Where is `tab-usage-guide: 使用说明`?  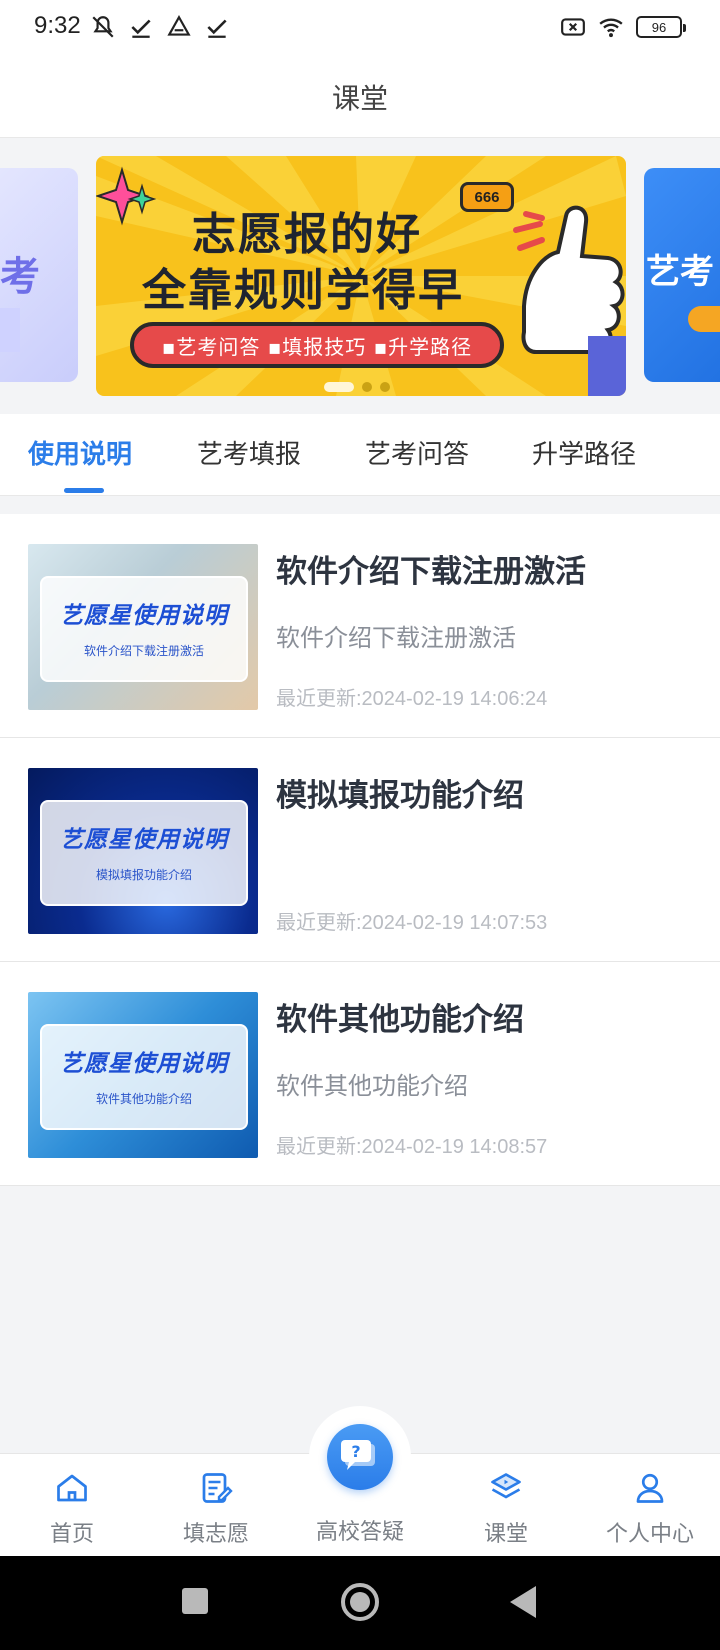 tab-usage-guide: 使用说明 is located at coordinates (80, 452).